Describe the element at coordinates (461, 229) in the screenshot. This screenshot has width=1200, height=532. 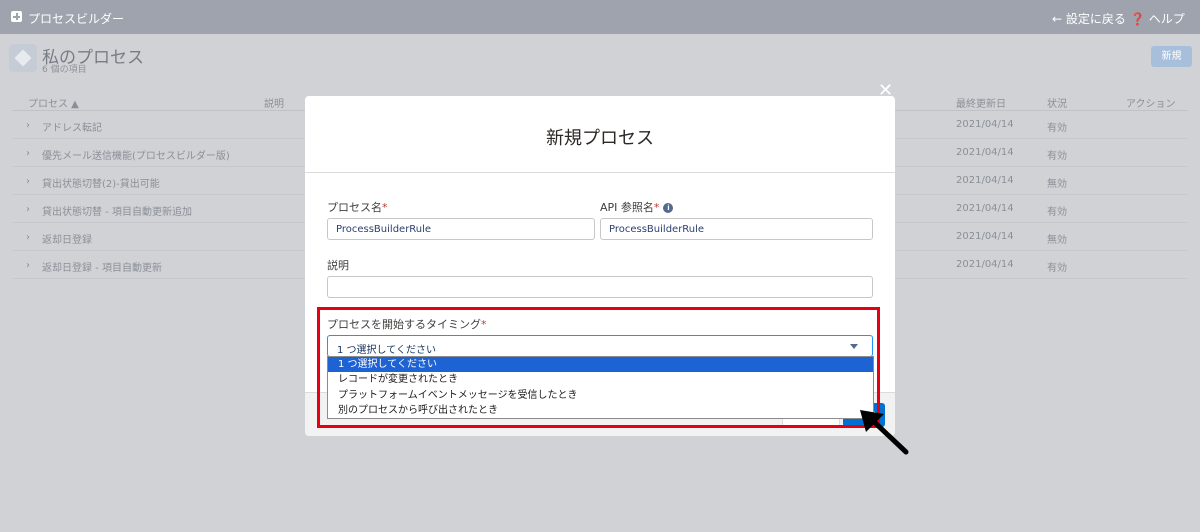
I see `process-name-input: ProcessBuilderRule` at that location.